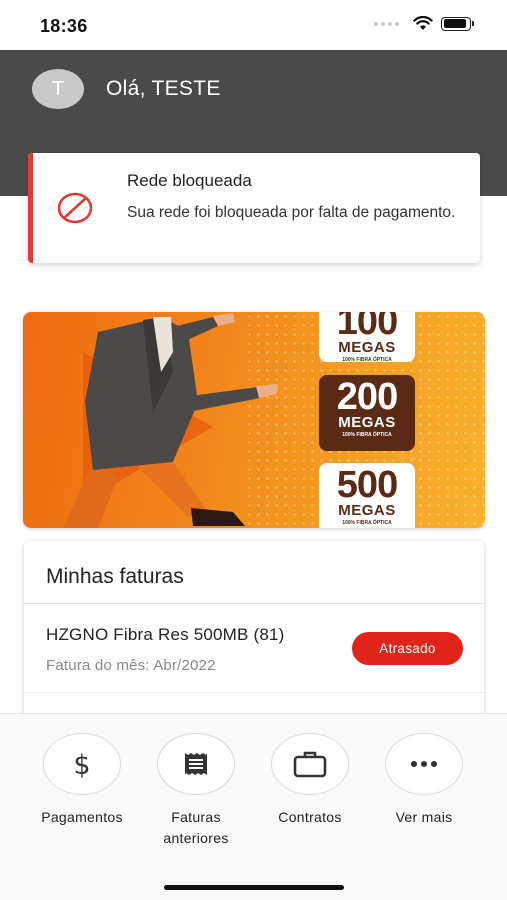 The height and width of the screenshot is (900, 507). What do you see at coordinates (254, 887) in the screenshot?
I see `home-indicator` at bounding box center [254, 887].